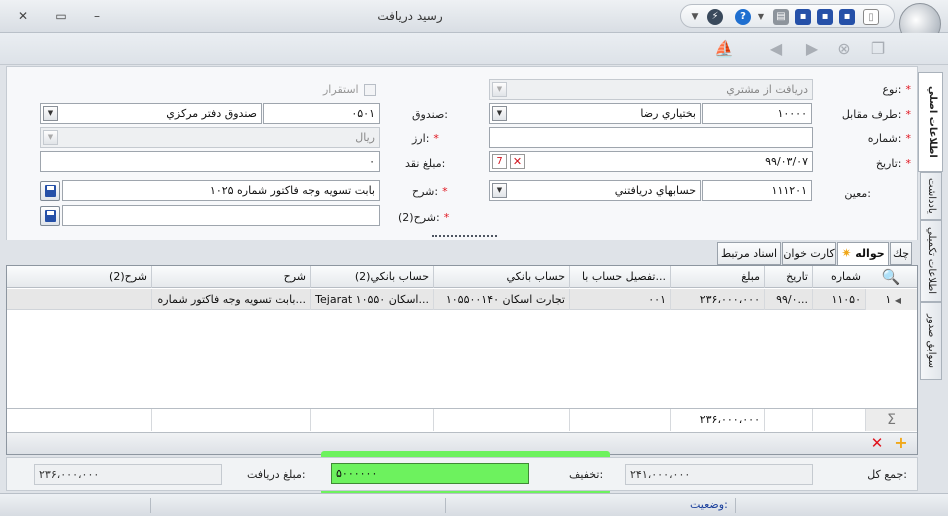 The height and width of the screenshot is (516, 948). I want to click on add-icon: +, so click(901, 443).